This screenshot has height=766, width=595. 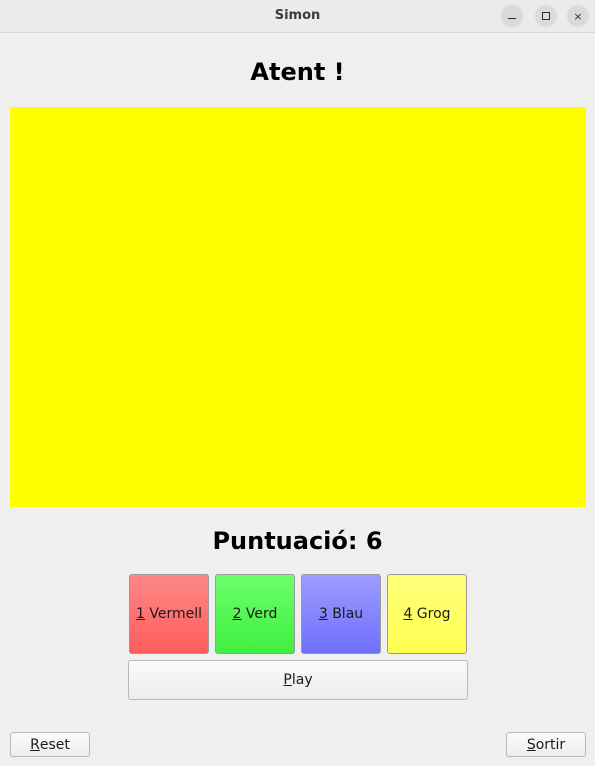 I want to click on red-button-label: Vermell, so click(x=173, y=614).